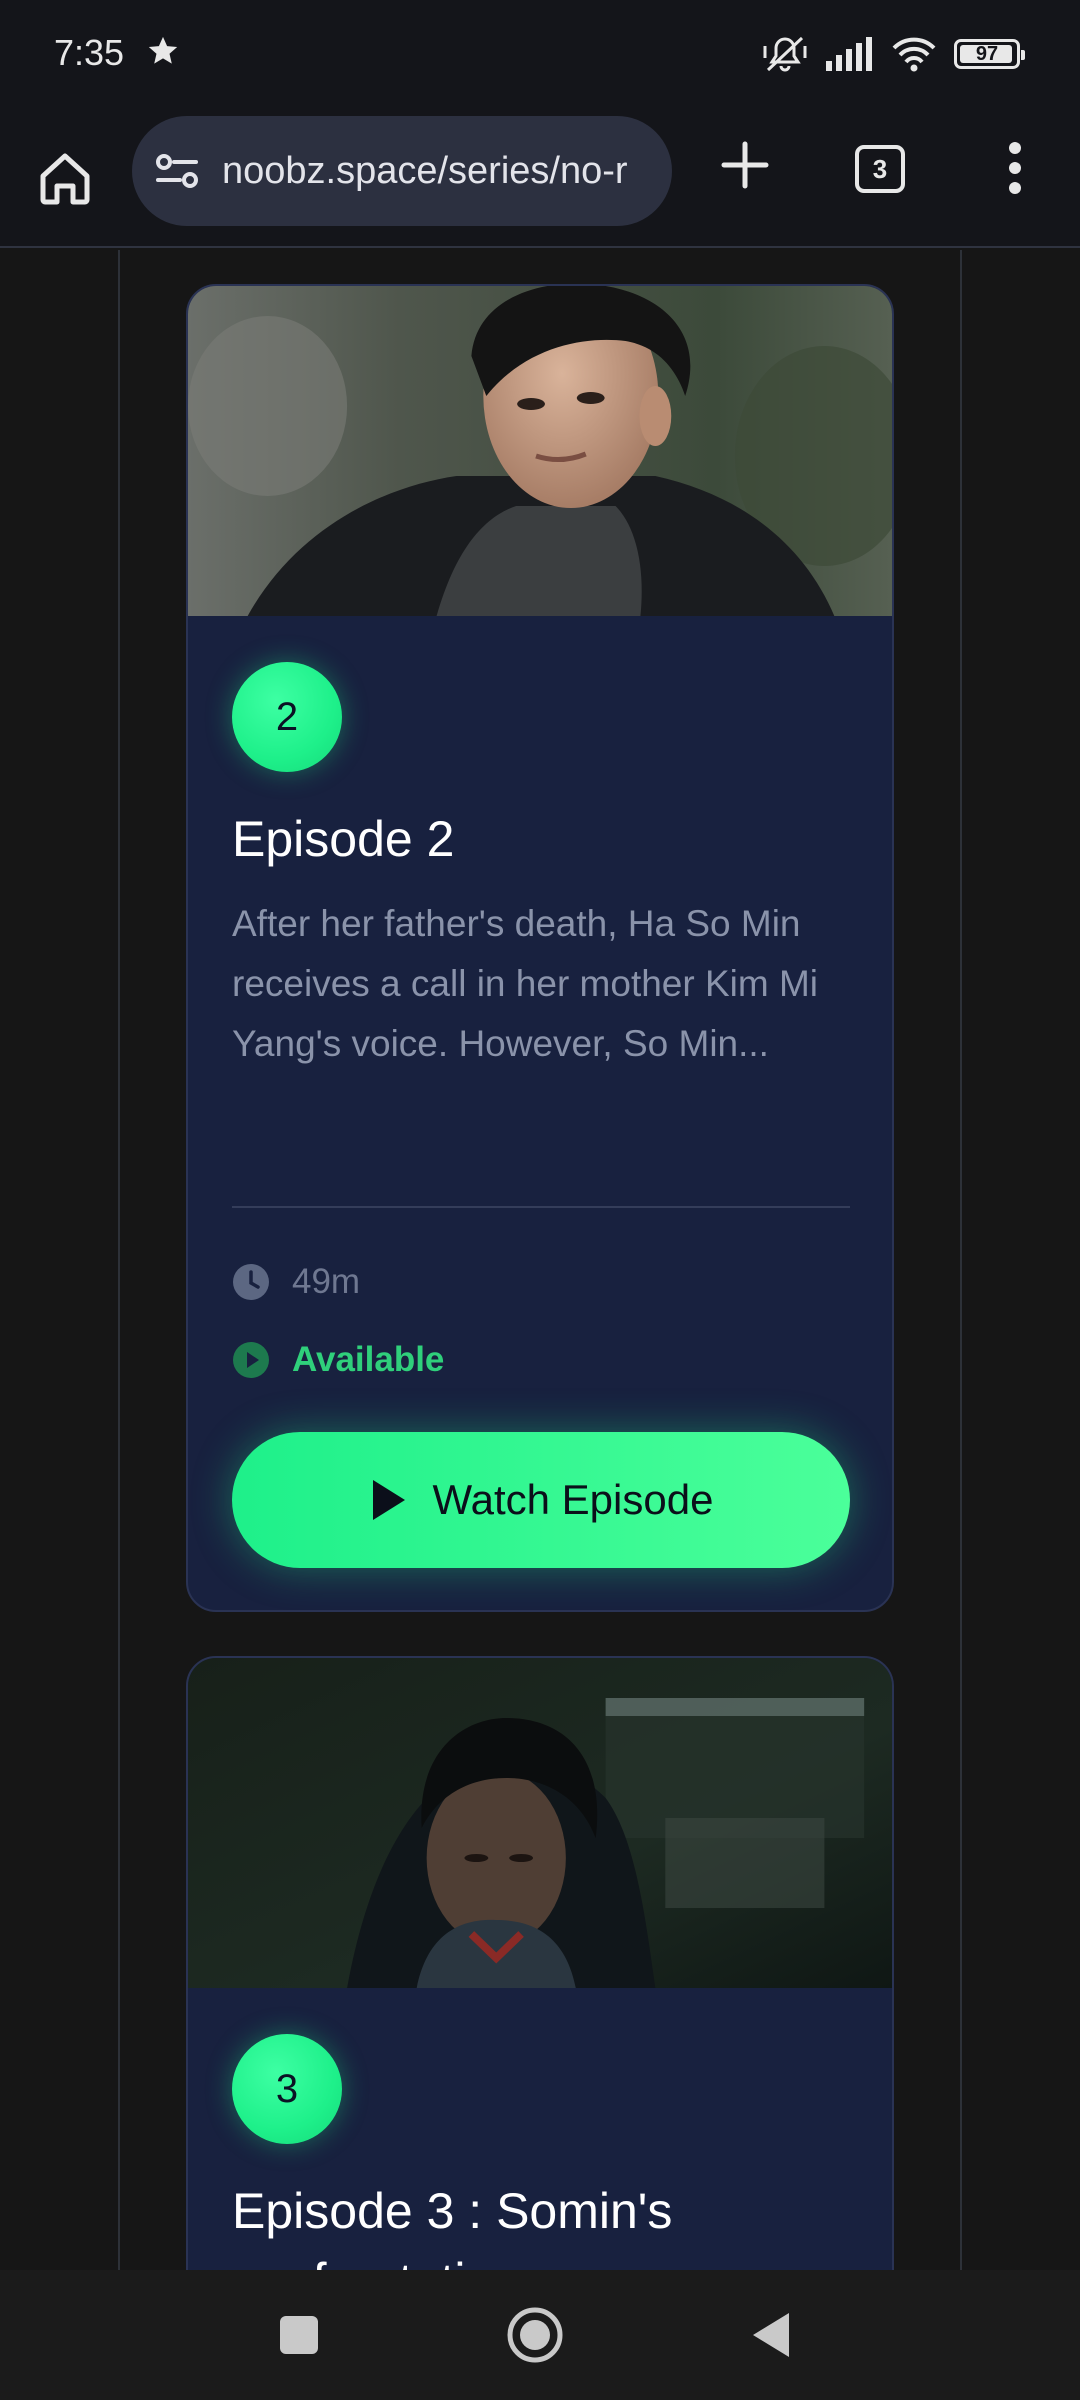 Image resolution: width=1080 pixels, height=2400 pixels. I want to click on browser-toolbar: noobz.space/series/no-r 3, so click(540, 178).